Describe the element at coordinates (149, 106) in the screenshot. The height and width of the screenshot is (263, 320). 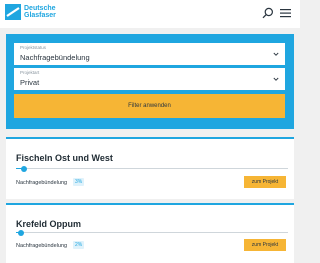
I see `apply-filter-button: Filter anwenden` at that location.